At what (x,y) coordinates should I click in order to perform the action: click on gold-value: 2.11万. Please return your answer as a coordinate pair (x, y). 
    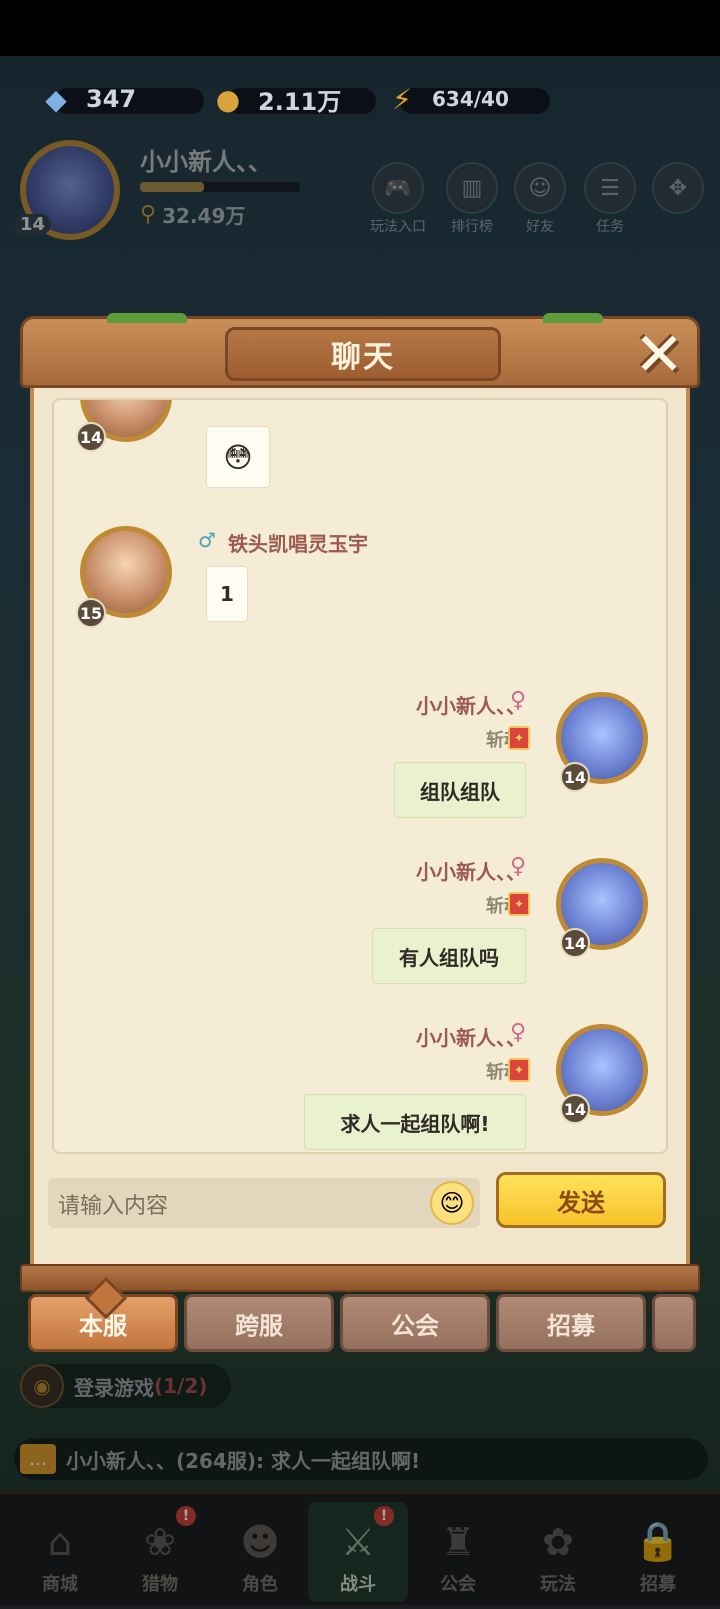
    Looking at the image, I should click on (300, 101).